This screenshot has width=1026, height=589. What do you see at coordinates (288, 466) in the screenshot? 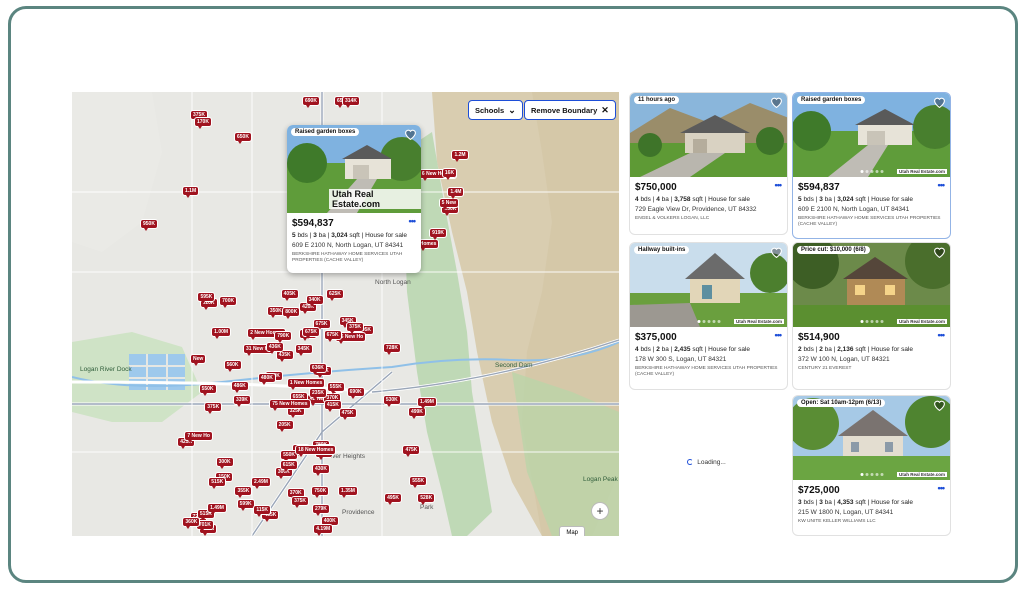
I see `price-pin: 615K` at bounding box center [288, 466].